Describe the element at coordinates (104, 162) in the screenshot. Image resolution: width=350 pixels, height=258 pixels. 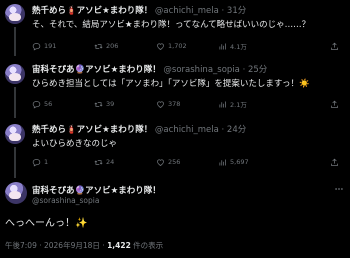
I see `retweet-button: 24` at that location.